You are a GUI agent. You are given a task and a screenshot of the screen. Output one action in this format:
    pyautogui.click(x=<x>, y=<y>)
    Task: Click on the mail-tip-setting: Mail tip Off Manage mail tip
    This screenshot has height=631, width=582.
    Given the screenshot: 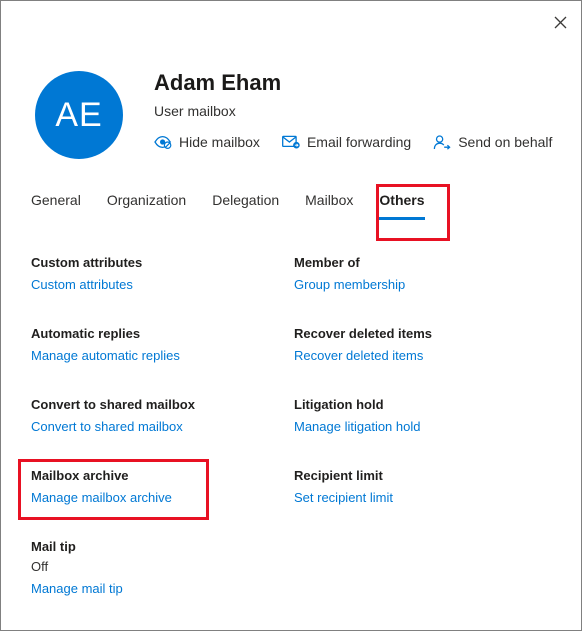 What is the action you would take?
    pyautogui.click(x=156, y=568)
    